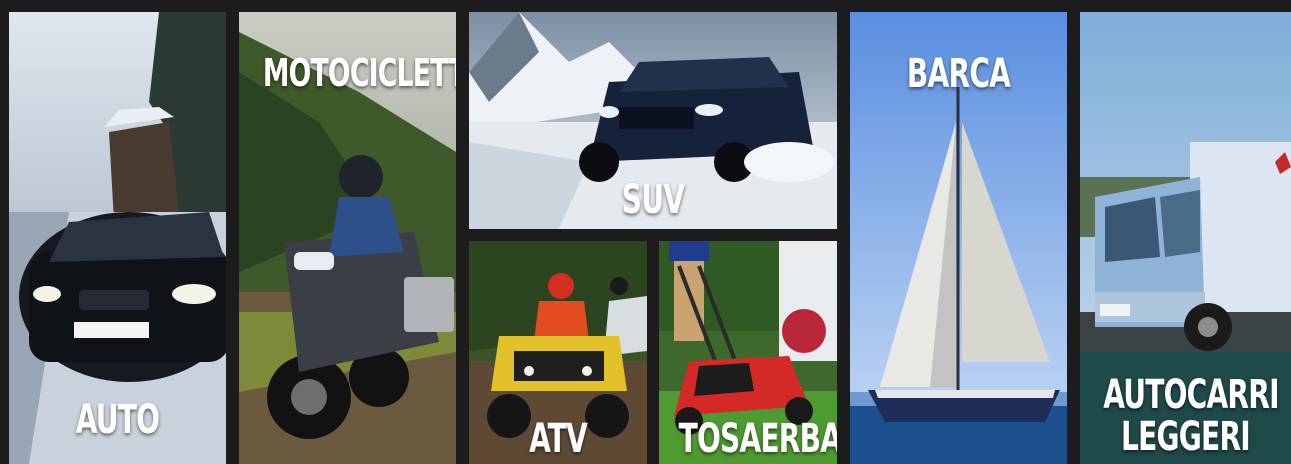 The image size is (1291, 464). What do you see at coordinates (359, 73) in the screenshot?
I see `category-label-motocicletta: MOTOCICLETTA` at bounding box center [359, 73].